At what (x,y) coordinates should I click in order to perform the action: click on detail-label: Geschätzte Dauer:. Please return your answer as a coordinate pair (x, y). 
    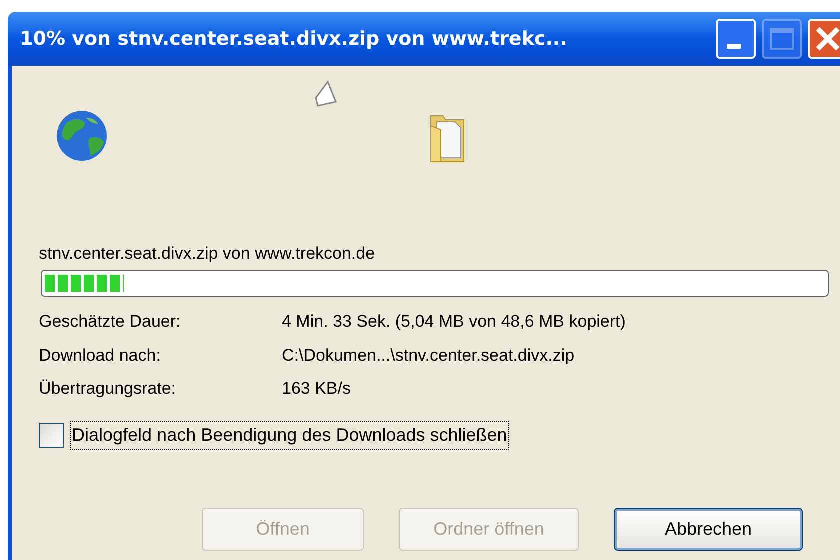
    Looking at the image, I should click on (110, 322).